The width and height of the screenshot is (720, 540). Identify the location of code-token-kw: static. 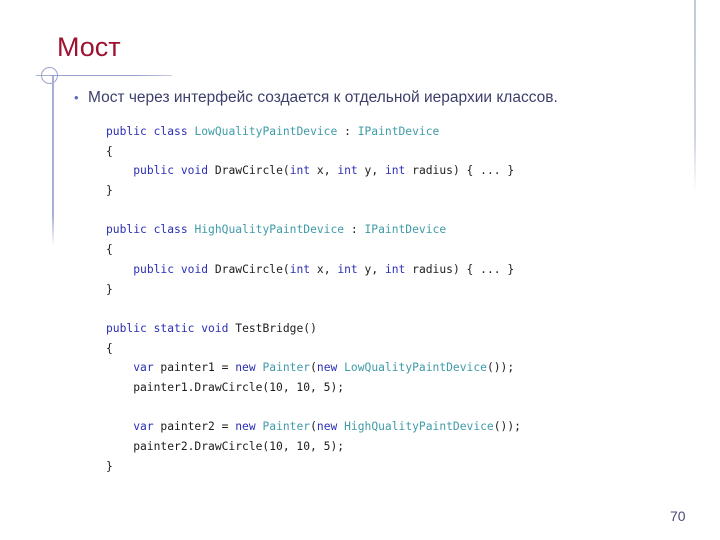
(174, 328).